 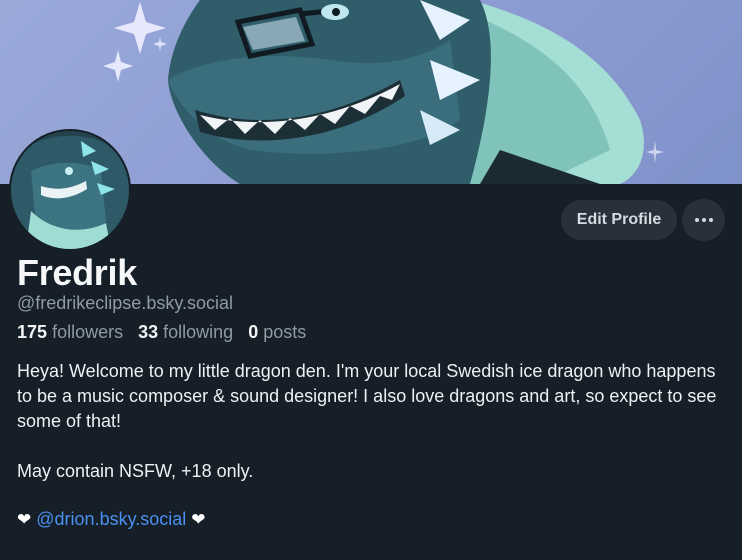 I want to click on bio-mention-line: ❤ @drion.bsky.social ❤, so click(x=111, y=519).